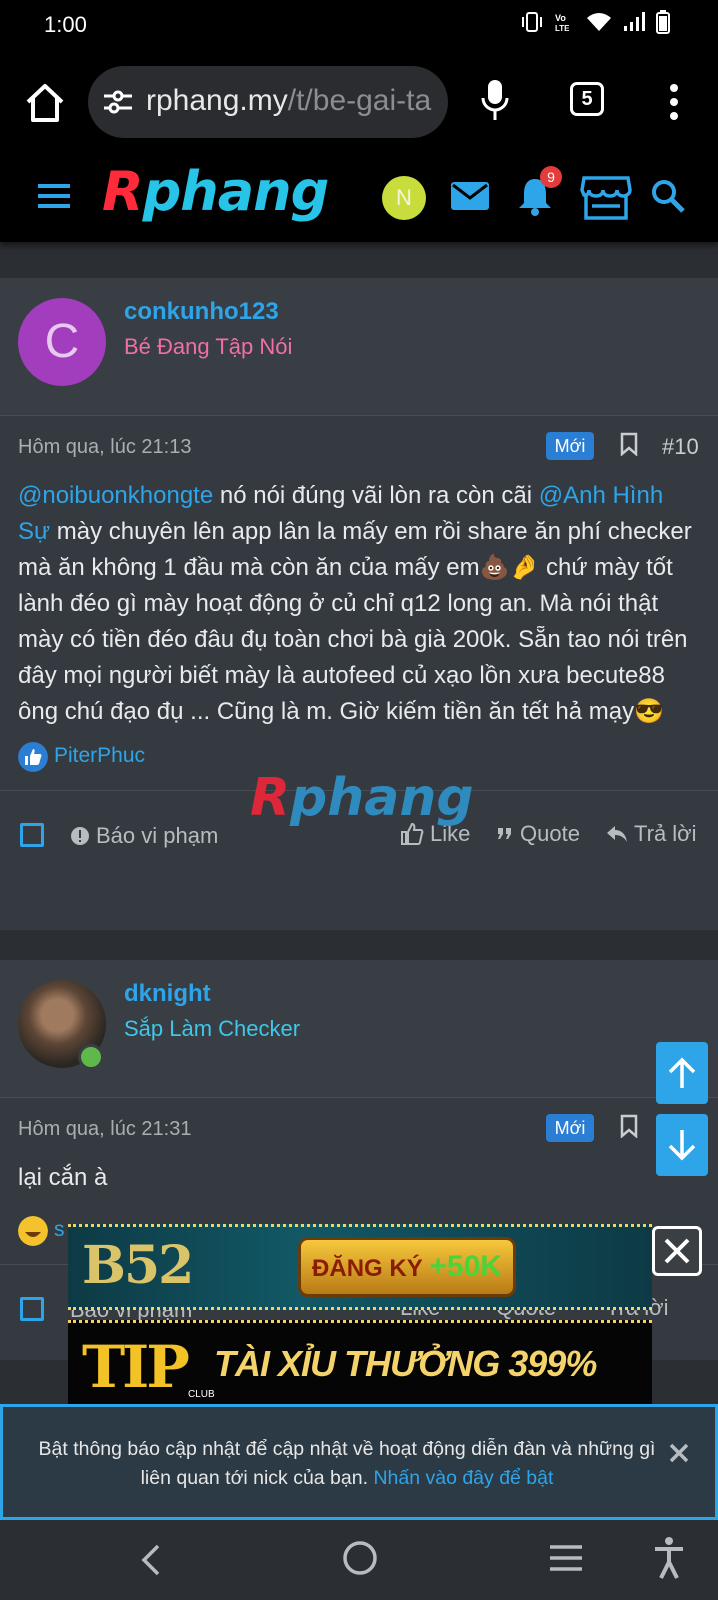 The width and height of the screenshot is (718, 1600). Describe the element at coordinates (362, 798) in the screenshot. I see `watermark-logo: Rphang` at that location.